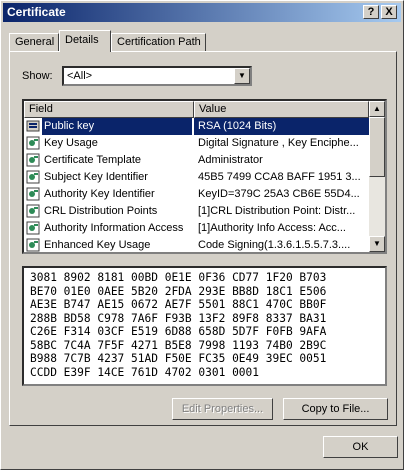  Describe the element at coordinates (101, 211) in the screenshot. I see `row-field: CRL Distribution Points` at that location.